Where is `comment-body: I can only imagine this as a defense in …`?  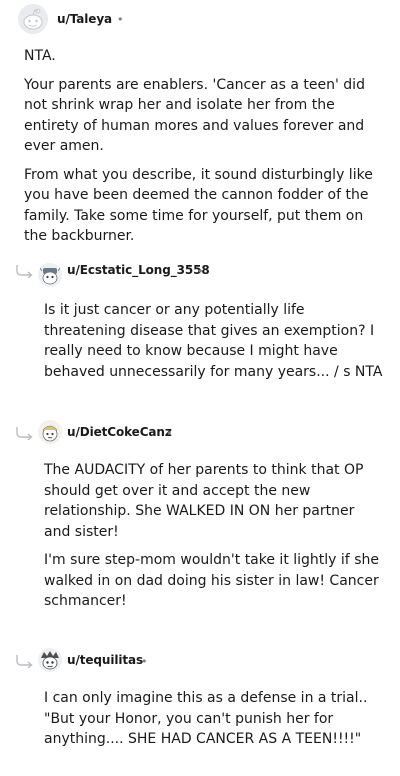
comment-body: I can only imagine this as a defense in … is located at coordinates (214, 723).